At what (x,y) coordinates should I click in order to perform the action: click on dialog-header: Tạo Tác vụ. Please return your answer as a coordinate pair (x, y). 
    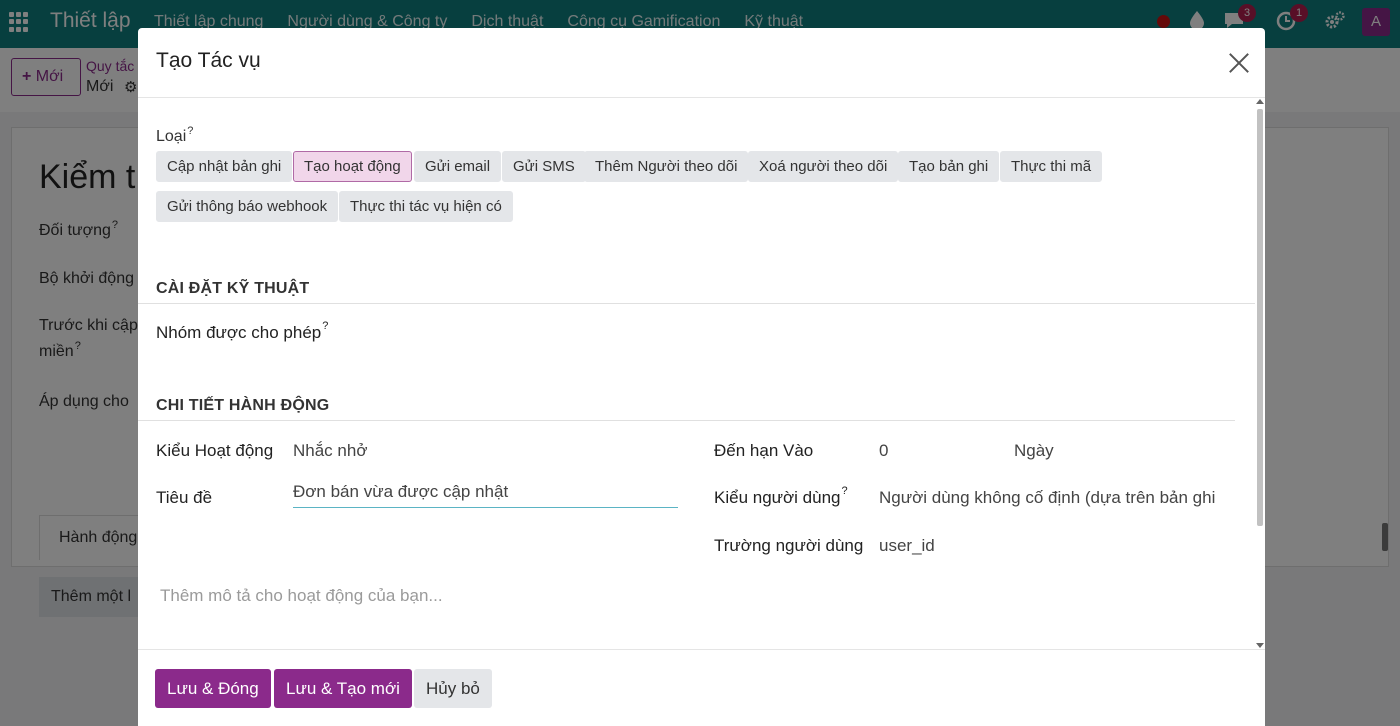
    Looking at the image, I should click on (701, 63).